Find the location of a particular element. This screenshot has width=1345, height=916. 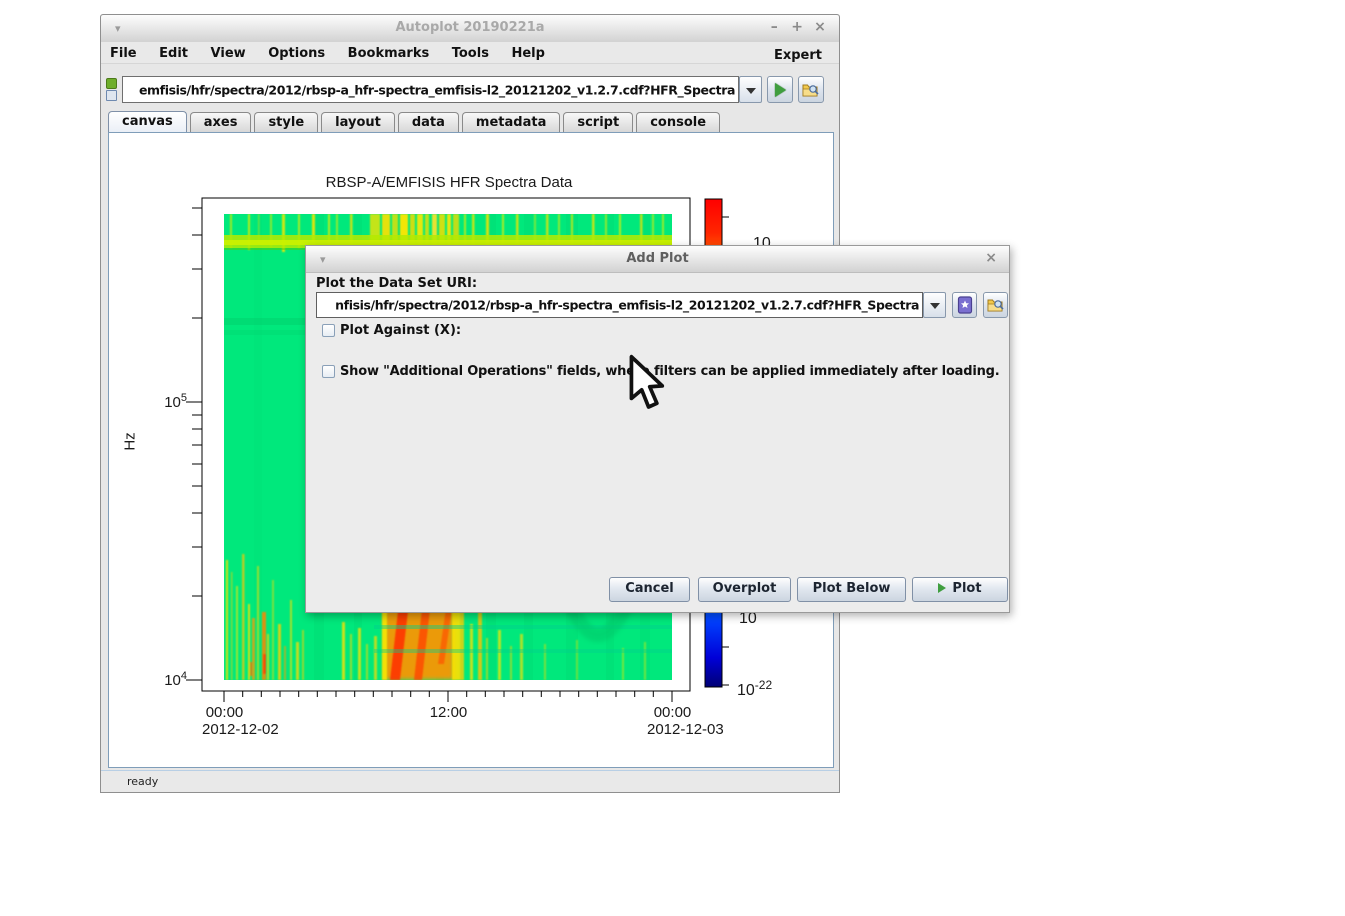

window-title: Autoplot 20190221a is located at coordinates (470, 27).